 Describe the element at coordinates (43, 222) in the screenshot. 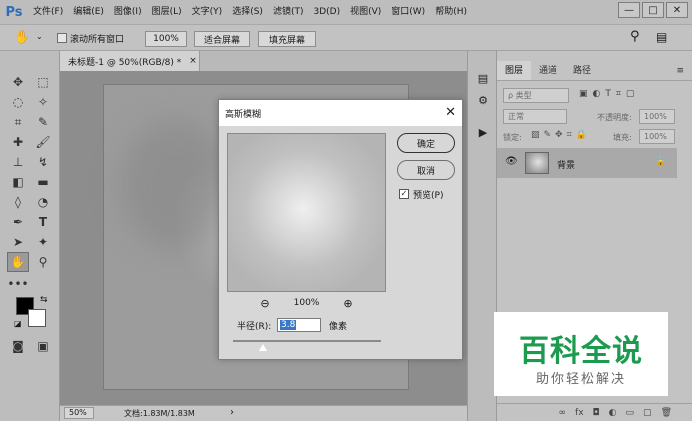

I see `type-tool-icon: T` at that location.